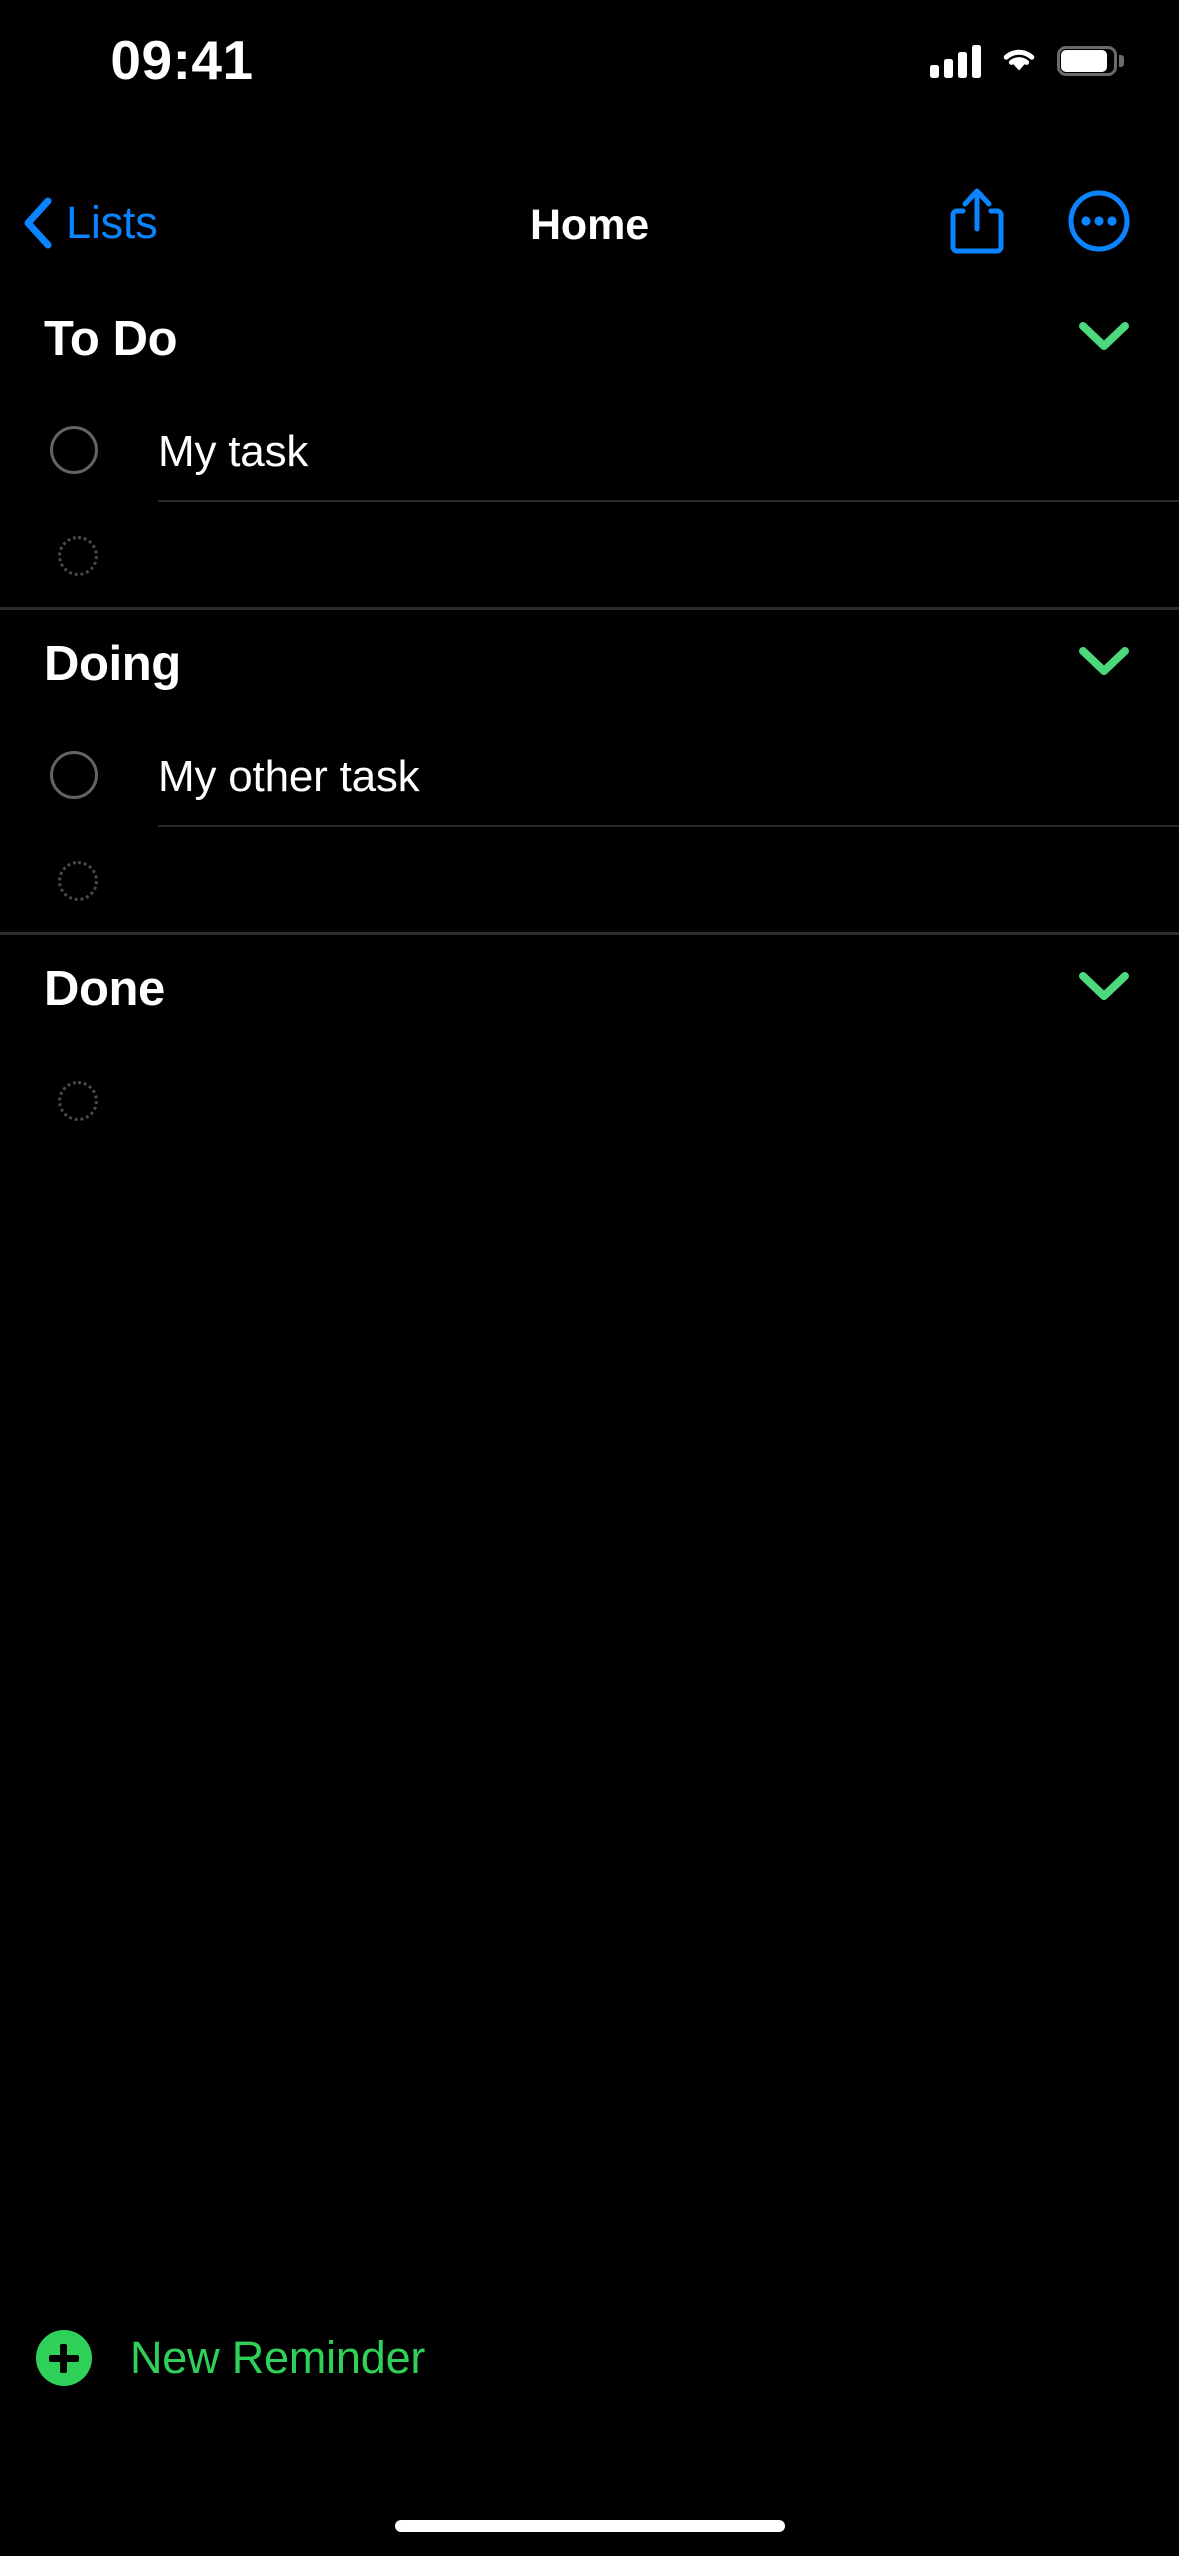  I want to click on section-header: Doing, so click(589, 666).